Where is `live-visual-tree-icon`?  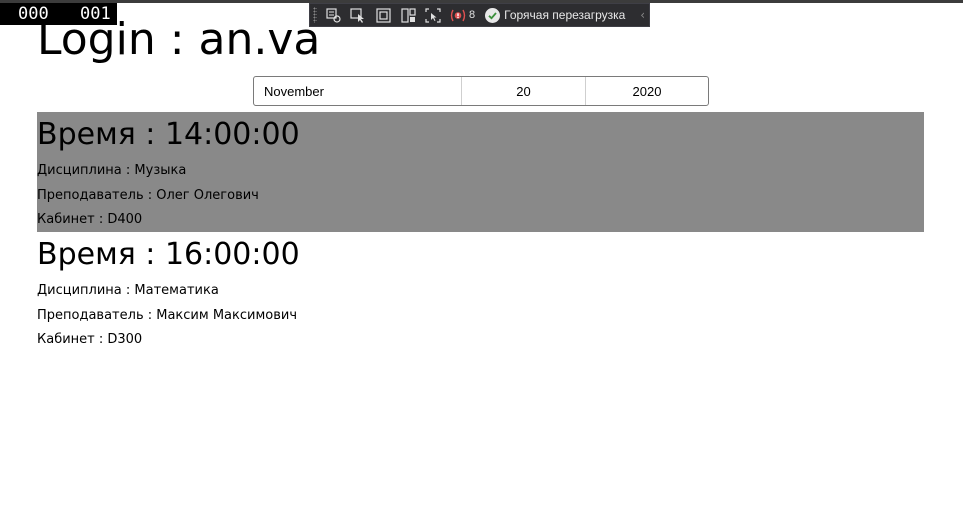
live-visual-tree-icon is located at coordinates (333, 15).